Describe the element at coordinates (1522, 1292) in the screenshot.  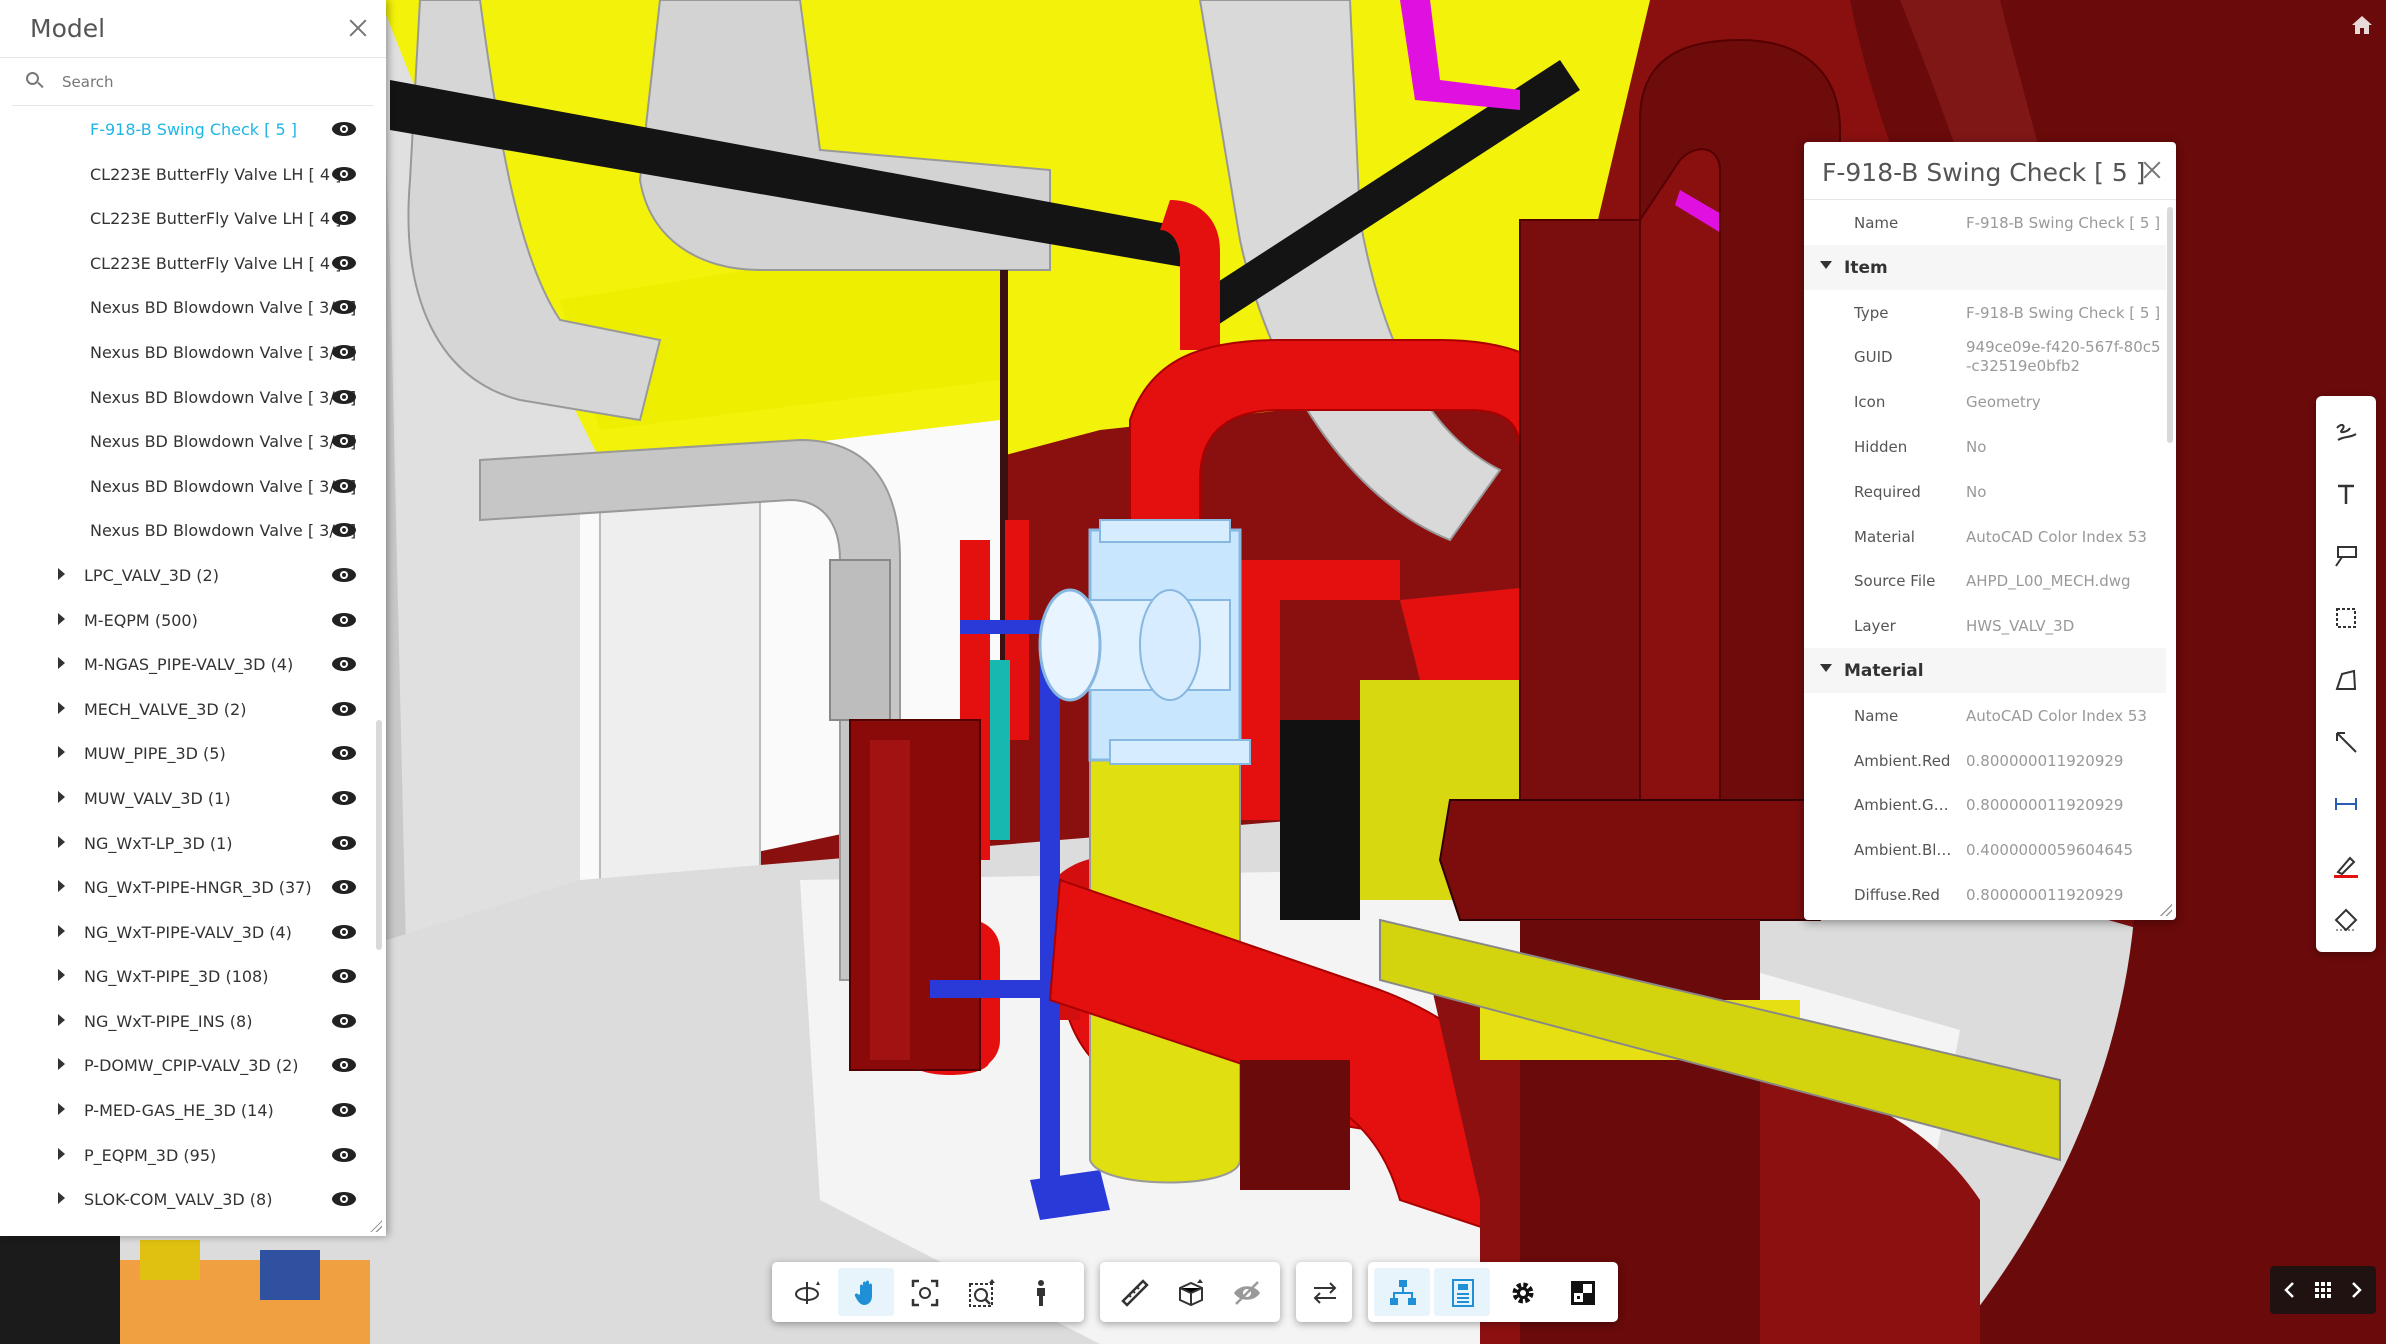
I see `settings-icon` at that location.